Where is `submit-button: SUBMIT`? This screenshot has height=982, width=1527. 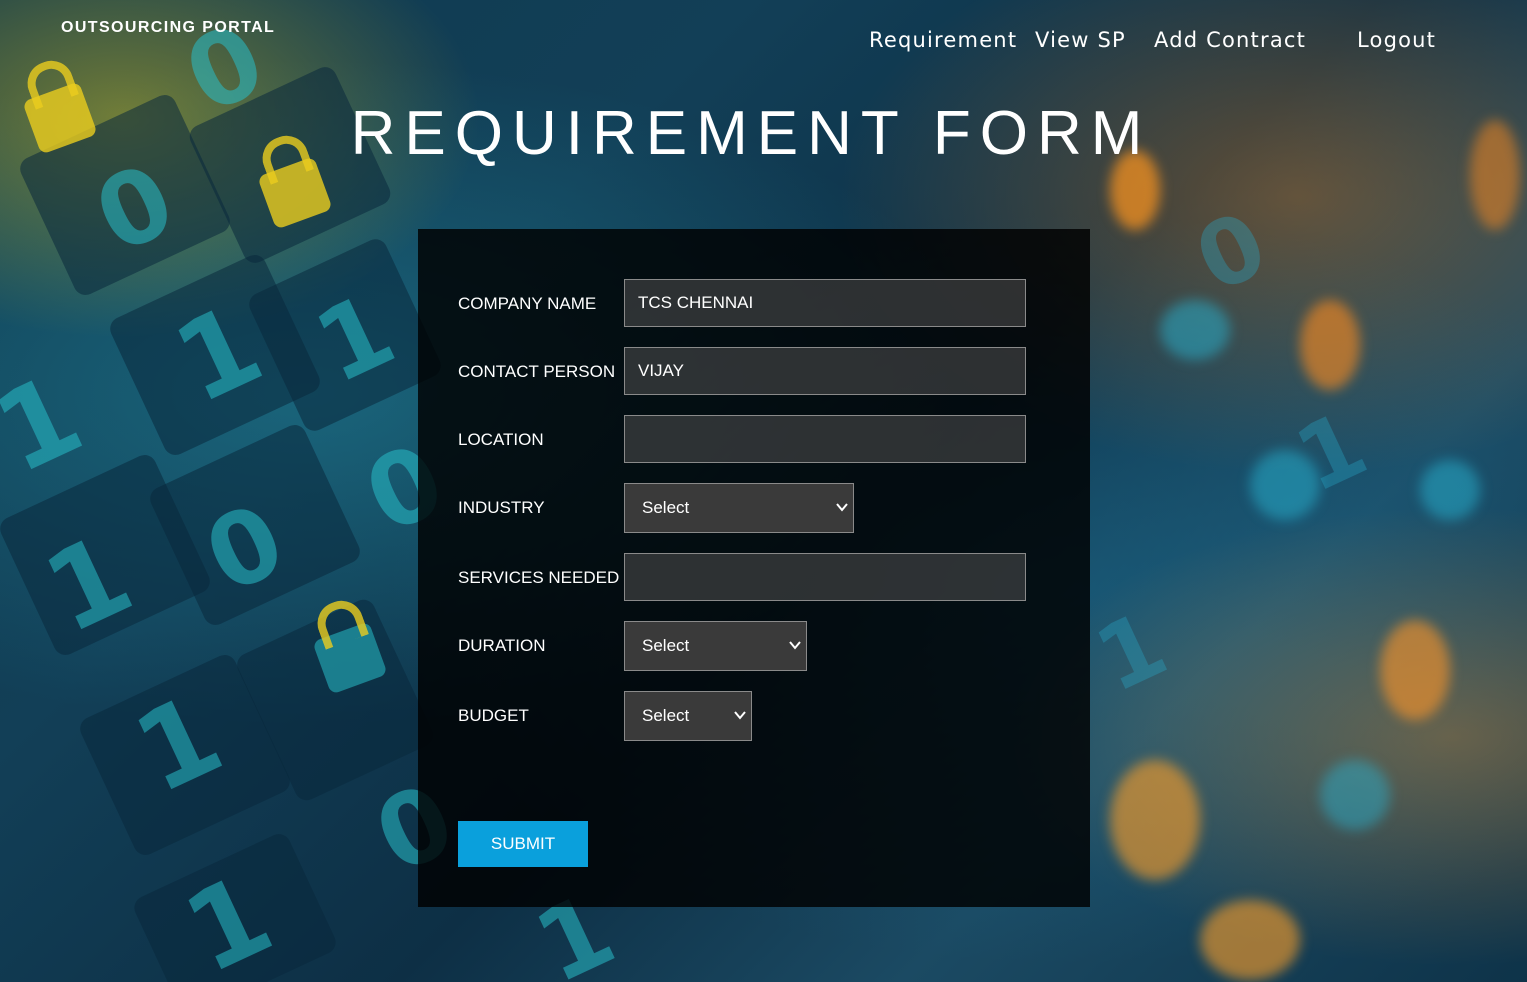 submit-button: SUBMIT is located at coordinates (523, 844).